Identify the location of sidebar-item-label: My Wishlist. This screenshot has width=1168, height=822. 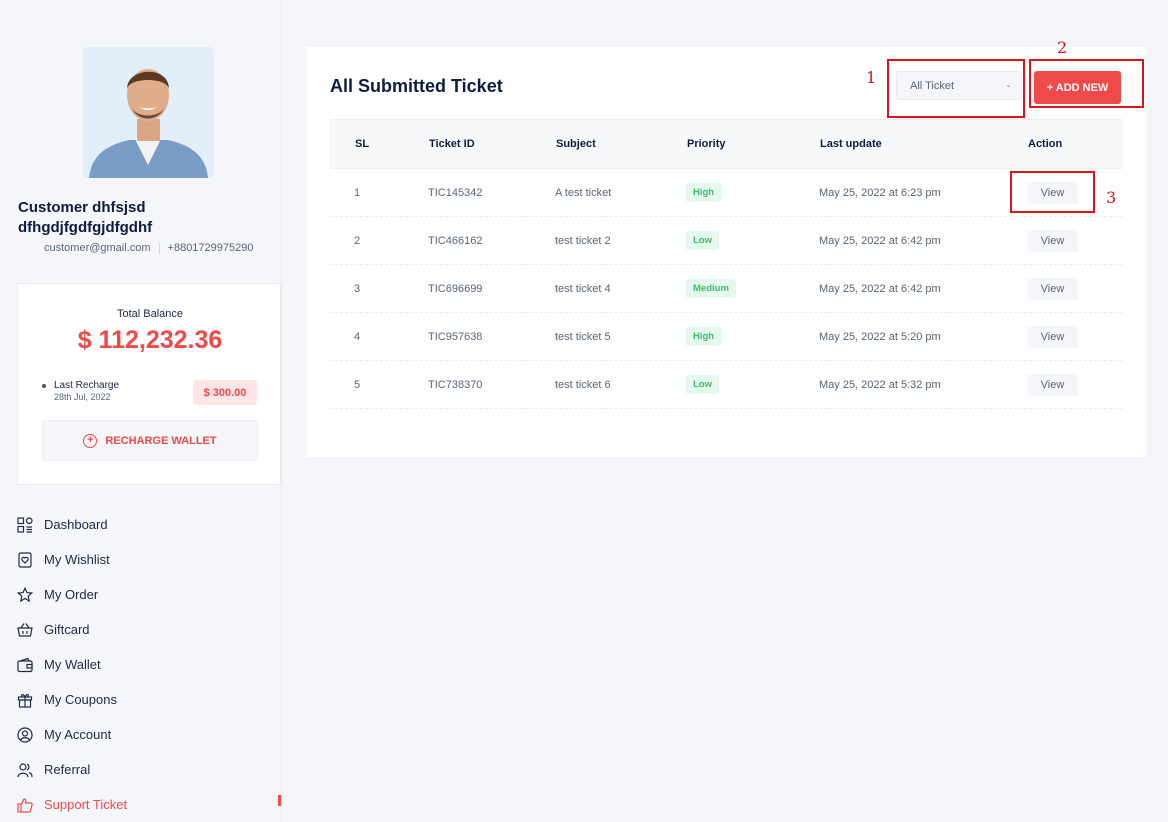
(77, 559).